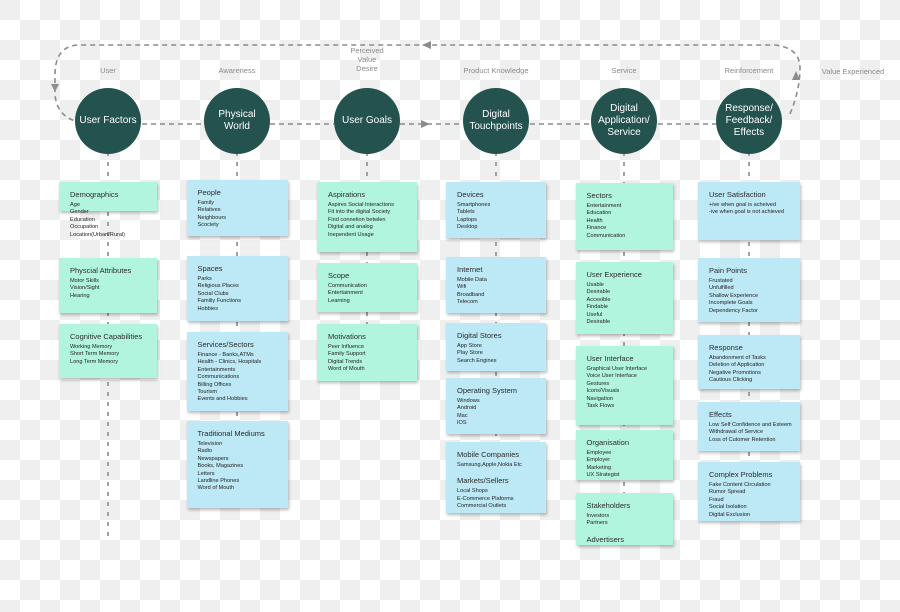 This screenshot has width=900, height=612. Describe the element at coordinates (346, 369) in the screenshot. I see `card-item: Word of Mouth` at that location.